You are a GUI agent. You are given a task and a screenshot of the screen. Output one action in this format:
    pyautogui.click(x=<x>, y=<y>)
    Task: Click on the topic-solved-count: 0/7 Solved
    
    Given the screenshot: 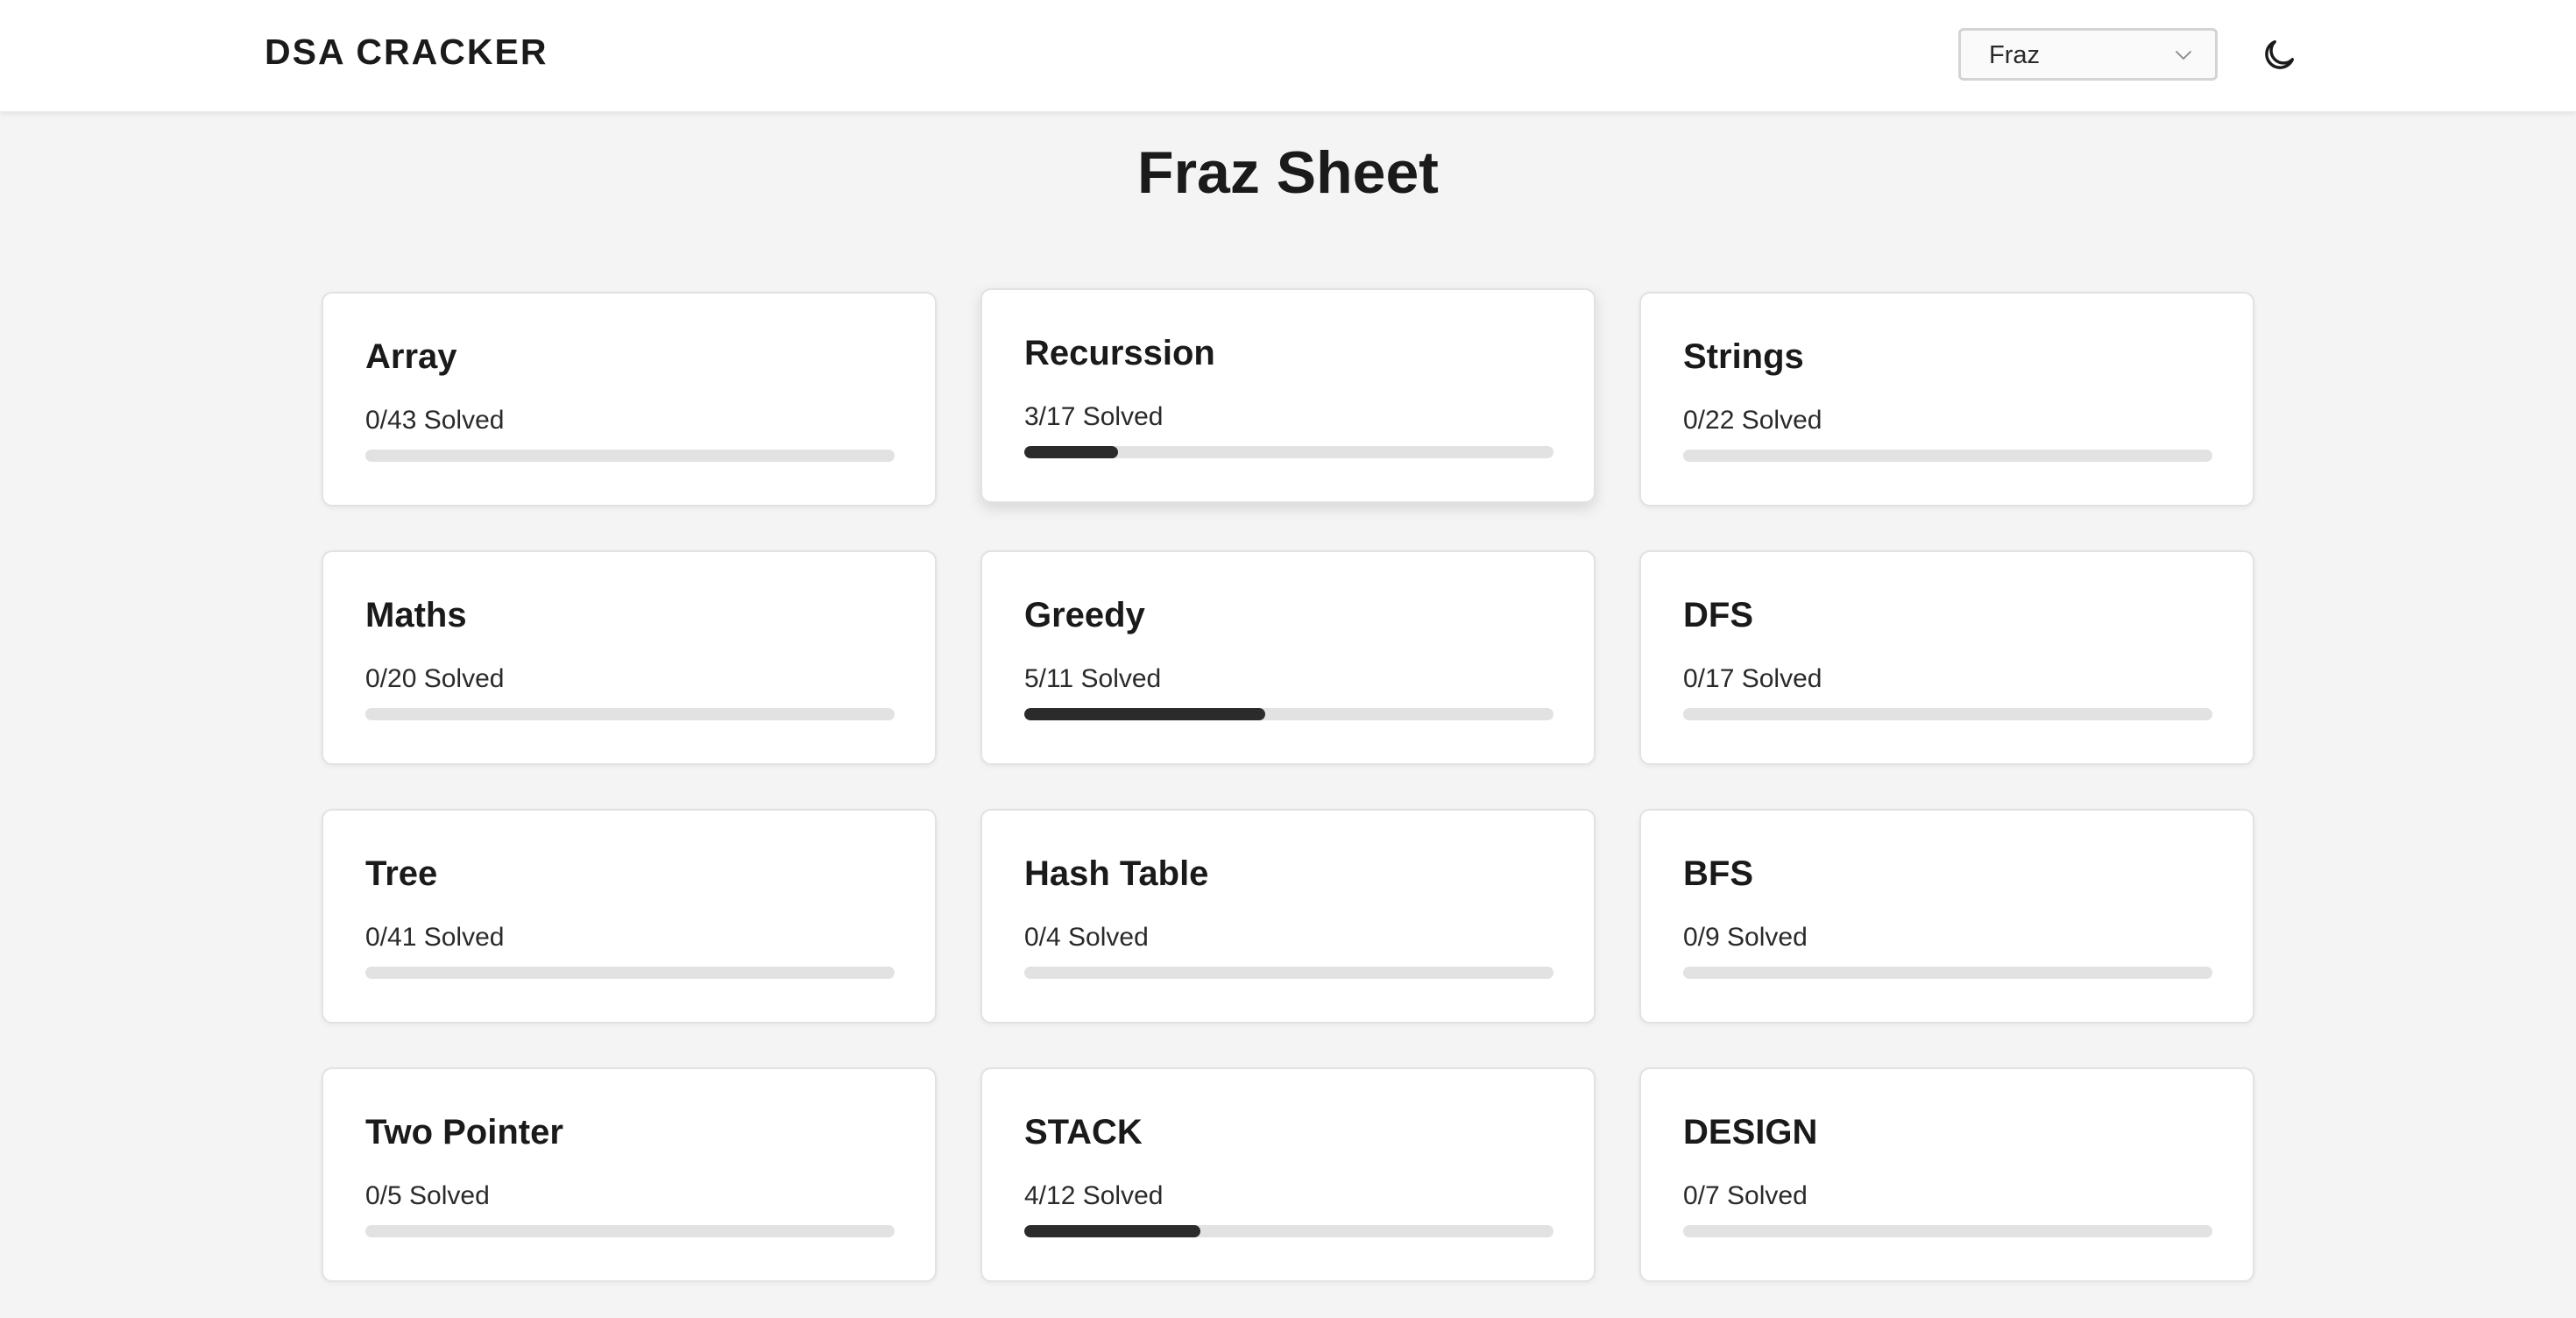 What is the action you would take?
    pyautogui.click(x=1745, y=1195)
    